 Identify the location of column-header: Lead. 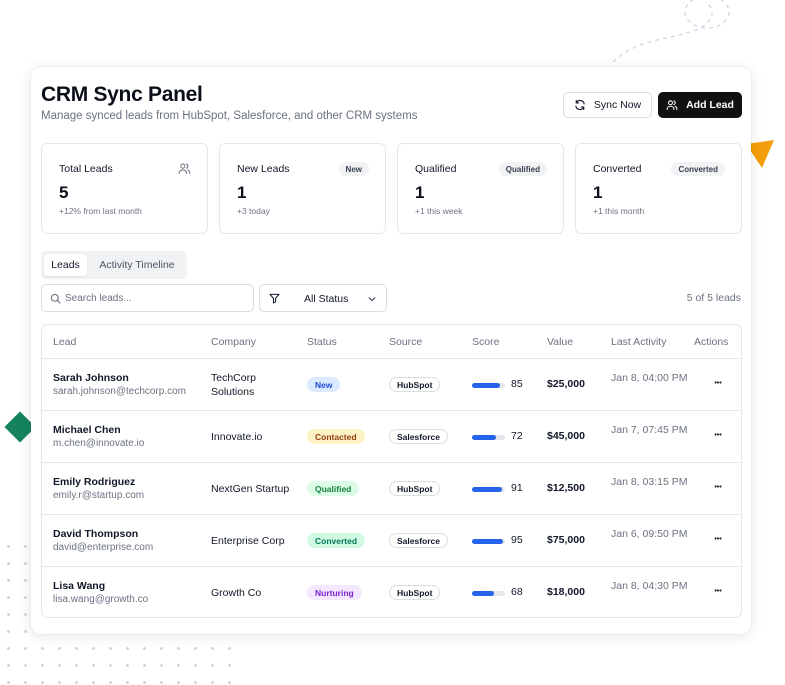
(65, 342).